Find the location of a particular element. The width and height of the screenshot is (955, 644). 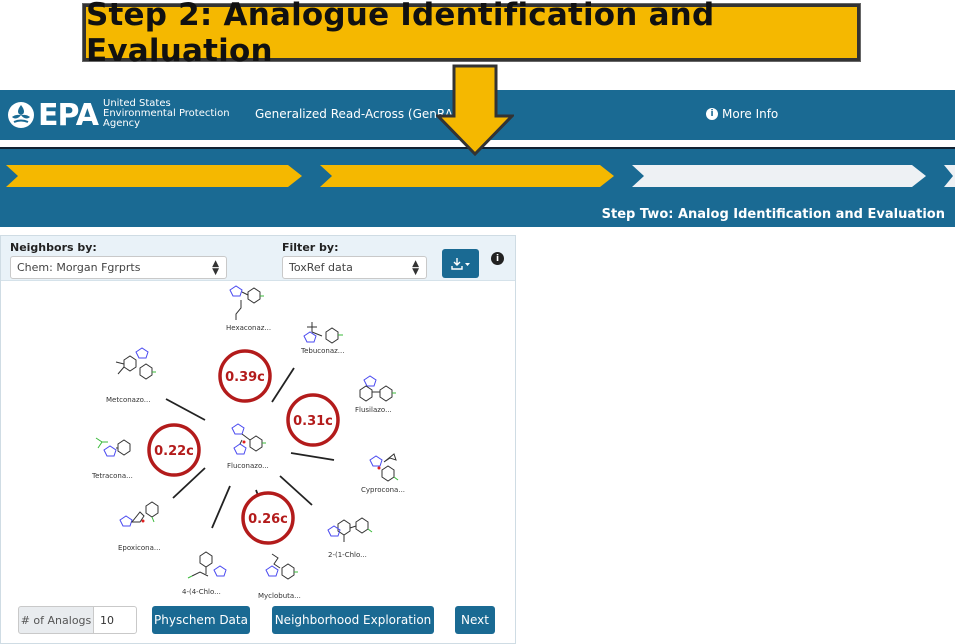

similarity-score-4: 0.26c is located at coordinates (268, 518).